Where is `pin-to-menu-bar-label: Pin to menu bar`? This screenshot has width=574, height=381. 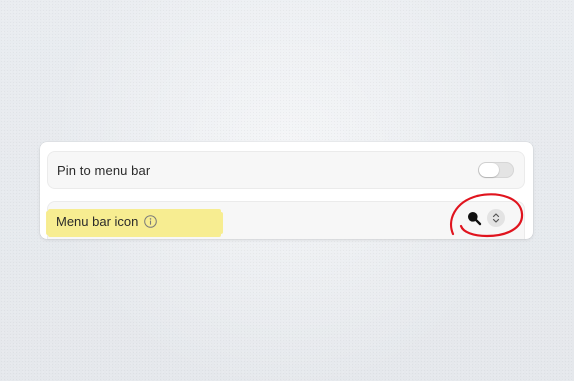 pin-to-menu-bar-label: Pin to menu bar is located at coordinates (104, 170).